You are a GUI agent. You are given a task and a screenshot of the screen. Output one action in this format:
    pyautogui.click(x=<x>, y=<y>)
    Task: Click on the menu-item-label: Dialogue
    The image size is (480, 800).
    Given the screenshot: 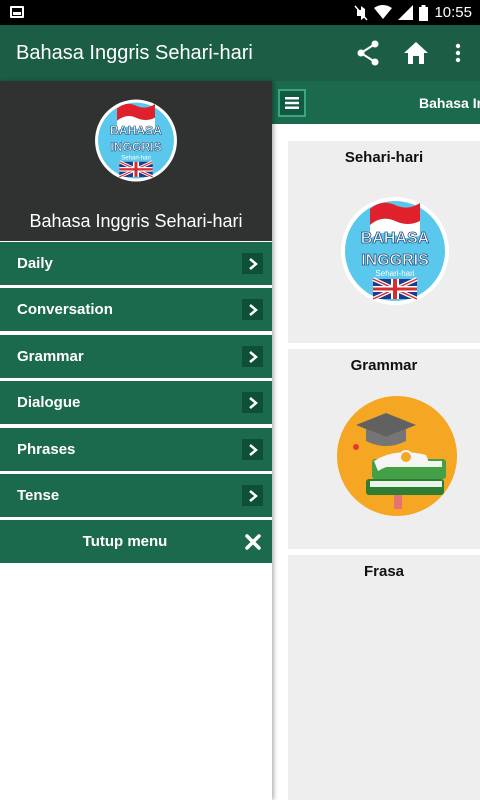 What is the action you would take?
    pyautogui.click(x=49, y=402)
    